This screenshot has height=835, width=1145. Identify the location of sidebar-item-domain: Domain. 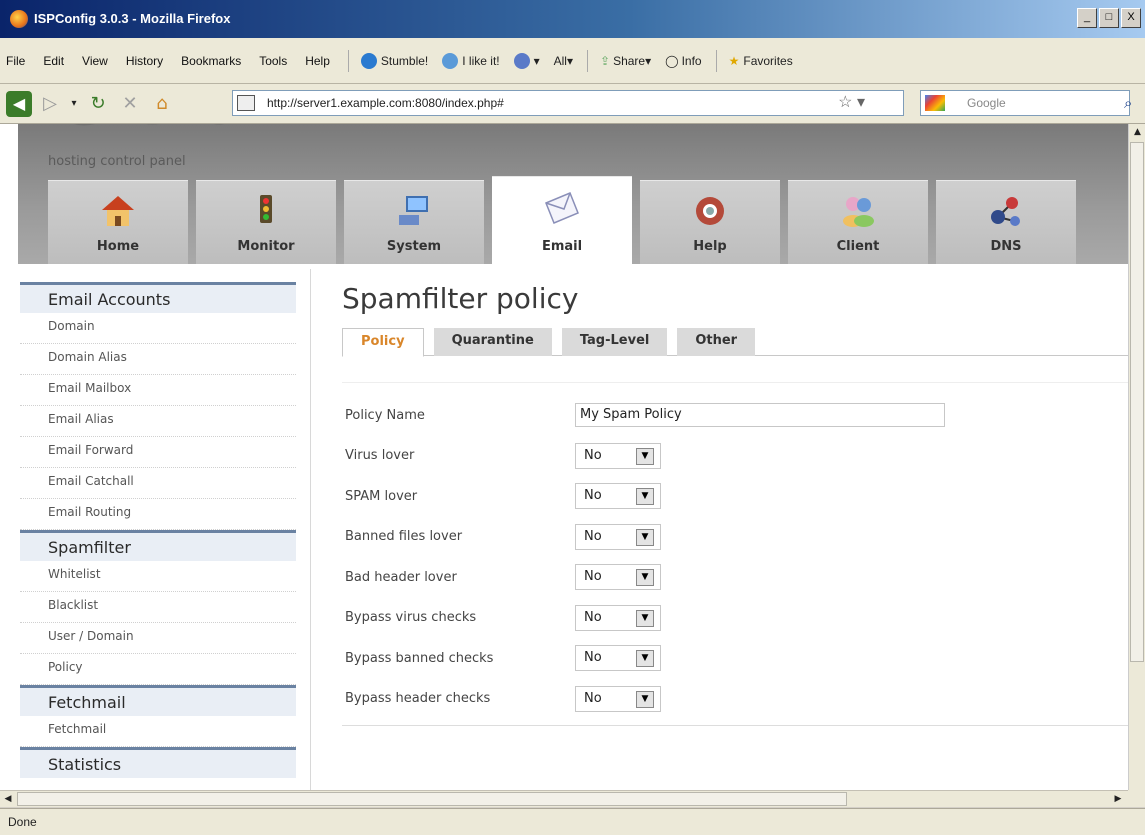
(158, 328).